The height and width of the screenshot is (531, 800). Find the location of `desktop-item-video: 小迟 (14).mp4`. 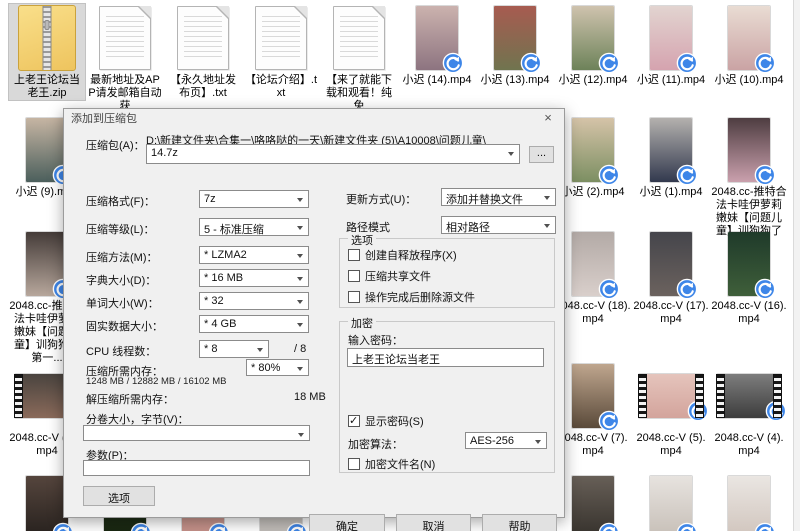

desktop-item-video: 小迟 (14).mp4 is located at coordinates (437, 45).